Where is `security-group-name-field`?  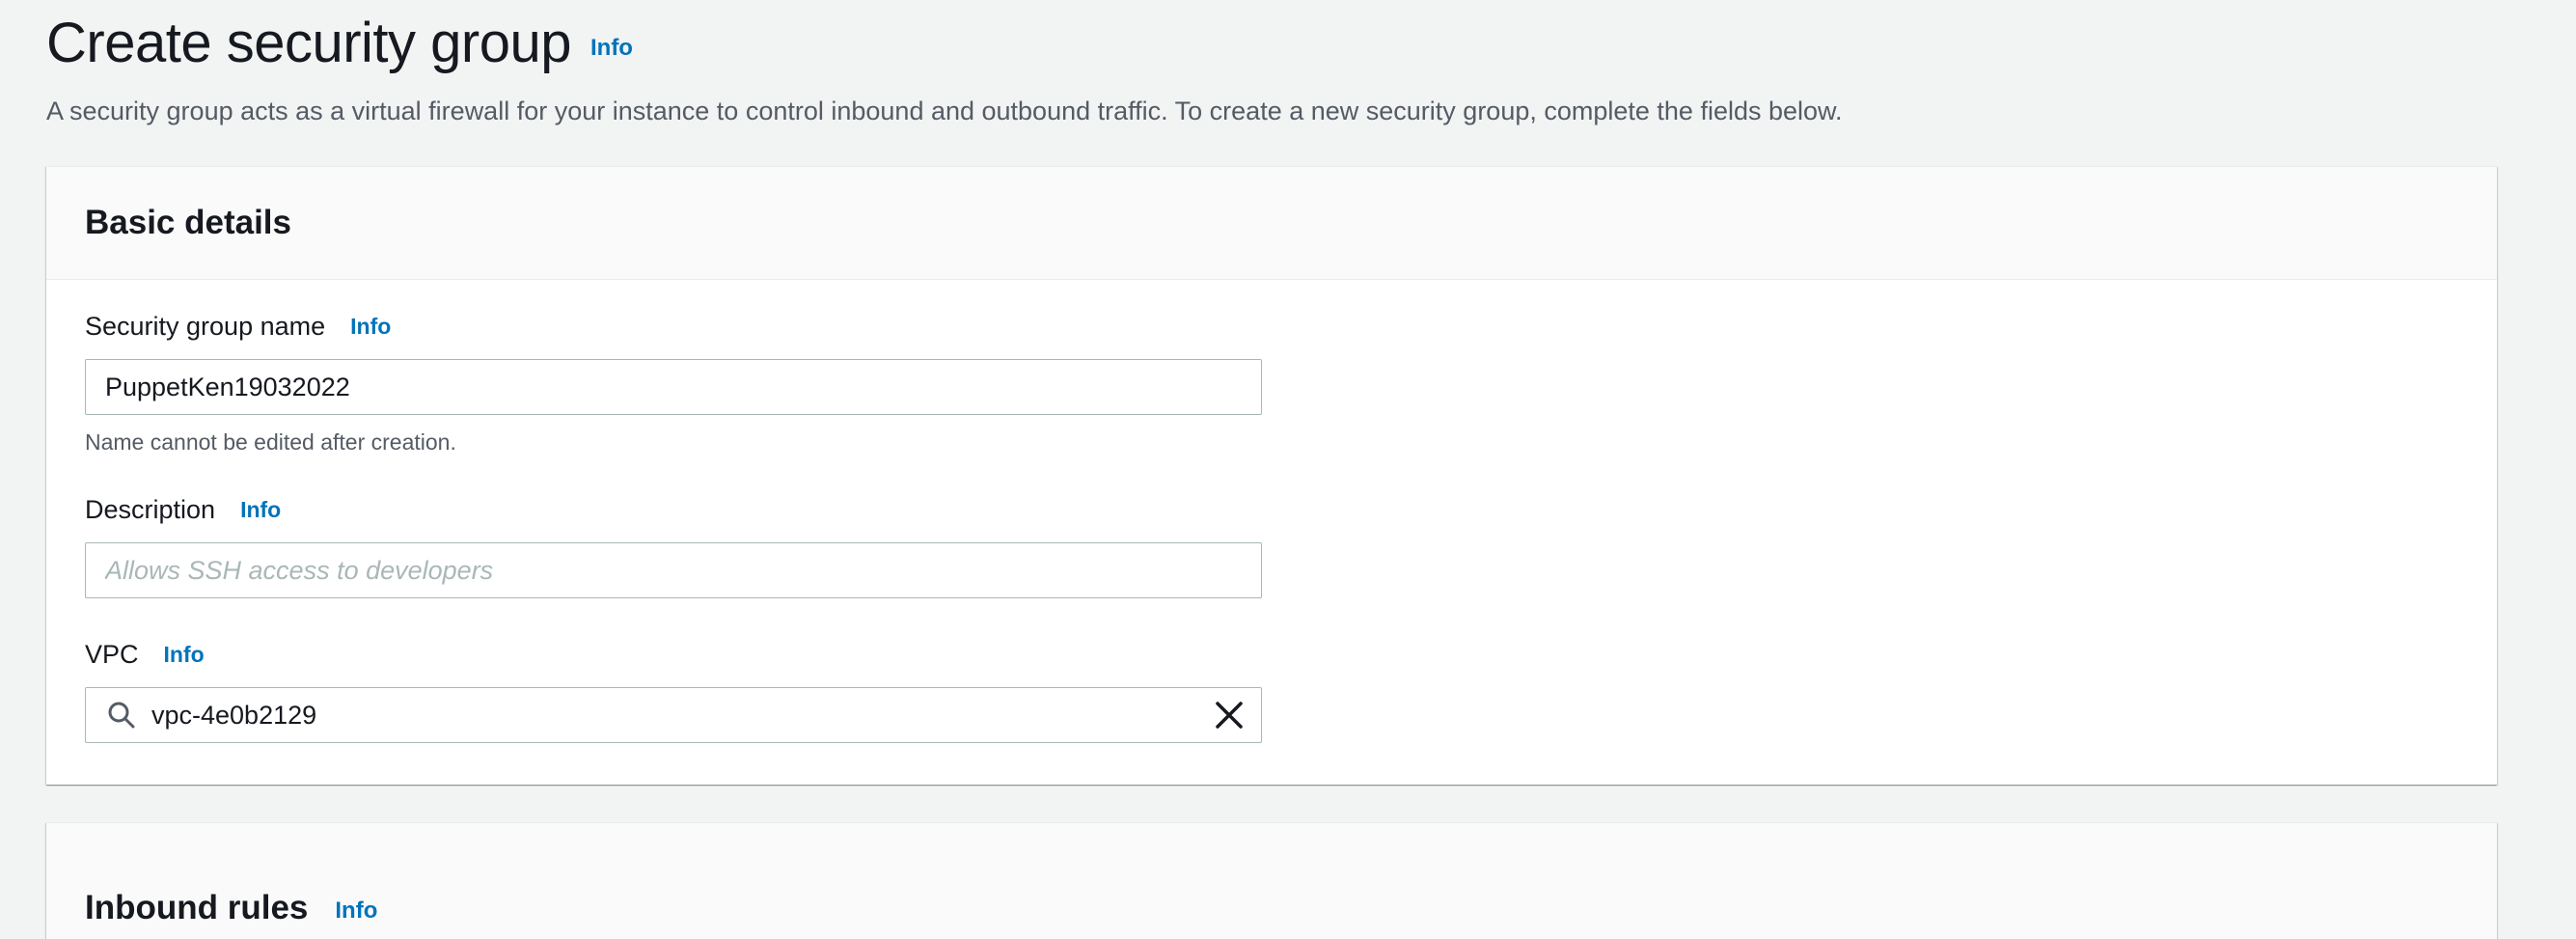
security-group-name-field is located at coordinates (674, 387).